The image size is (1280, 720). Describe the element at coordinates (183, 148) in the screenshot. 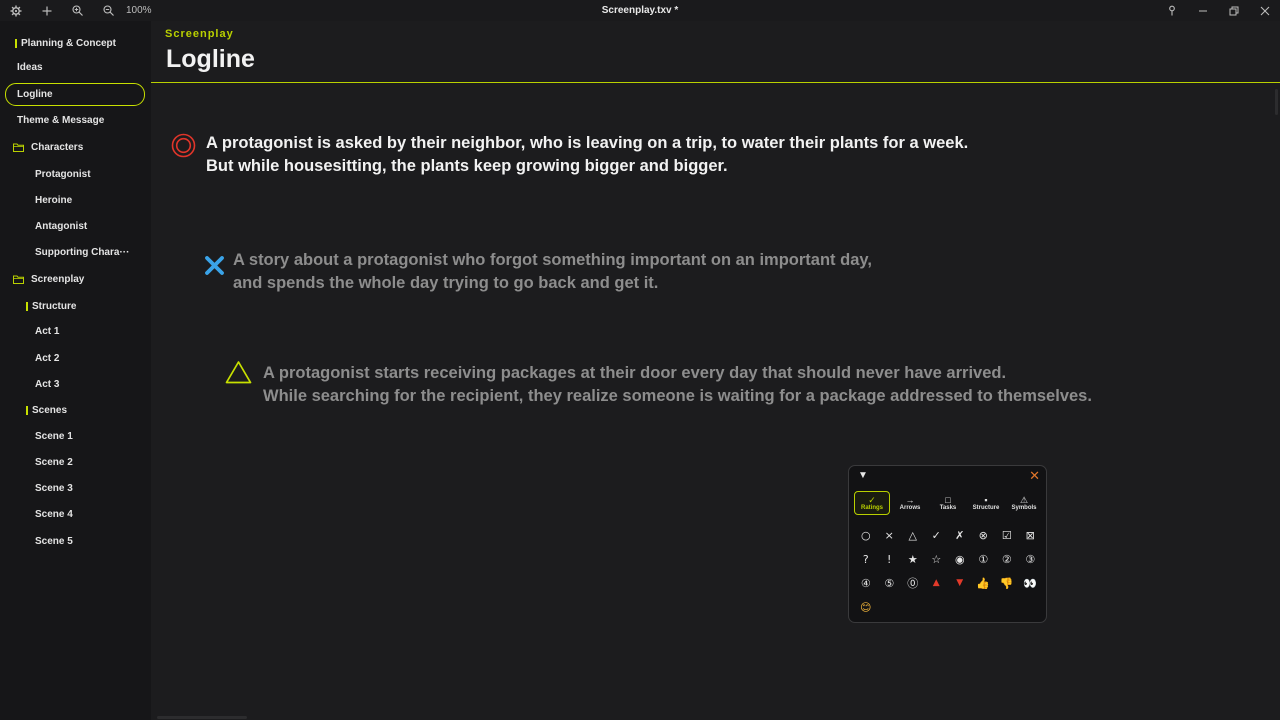

I see `double-circle-icon` at that location.